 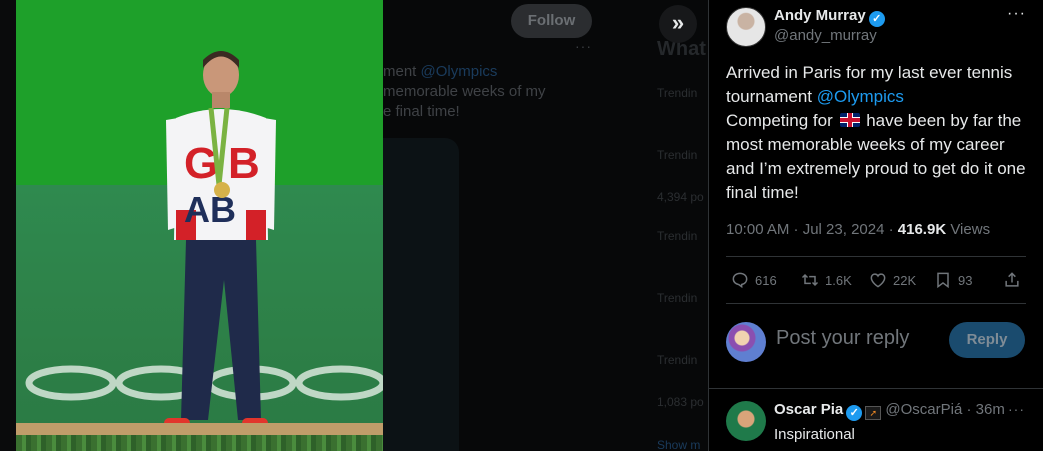 What do you see at coordinates (464, 91) in the screenshot?
I see `dimmed-text-line: memorable weeks of my` at bounding box center [464, 91].